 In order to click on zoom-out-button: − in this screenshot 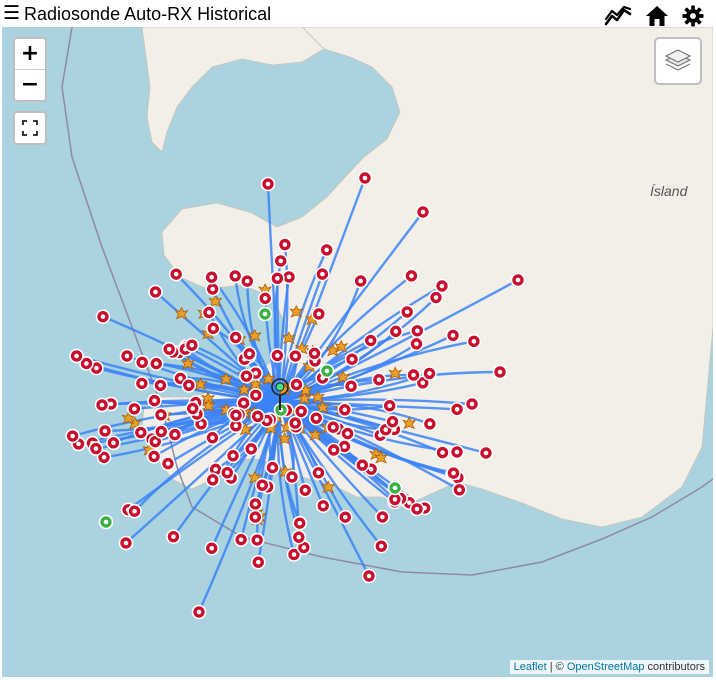, I will do `click(30, 85)`.